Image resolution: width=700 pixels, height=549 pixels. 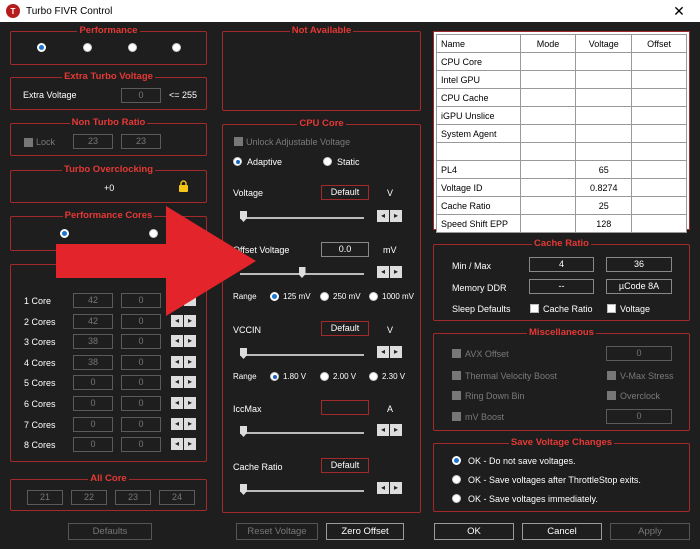 I want to click on offset-voltage-input: 0.0, so click(x=345, y=249).